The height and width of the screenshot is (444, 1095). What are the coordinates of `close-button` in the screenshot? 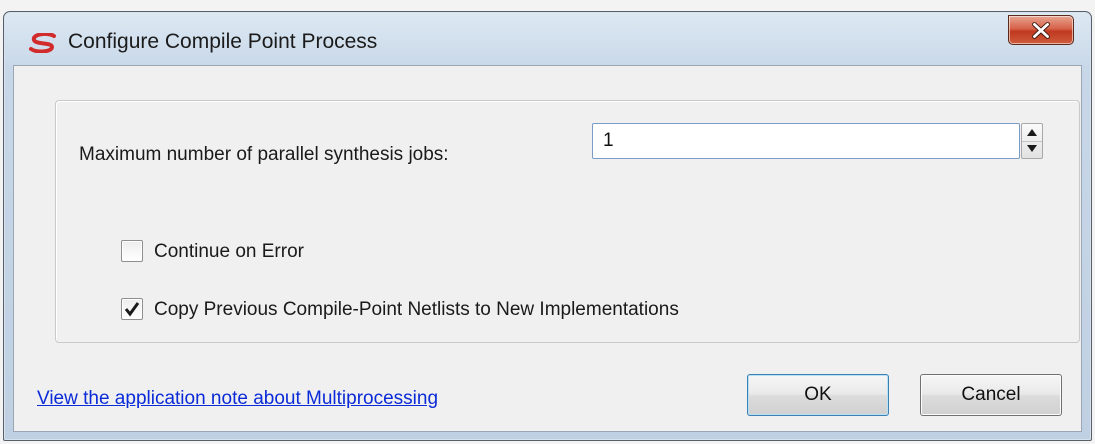 It's located at (1041, 30).